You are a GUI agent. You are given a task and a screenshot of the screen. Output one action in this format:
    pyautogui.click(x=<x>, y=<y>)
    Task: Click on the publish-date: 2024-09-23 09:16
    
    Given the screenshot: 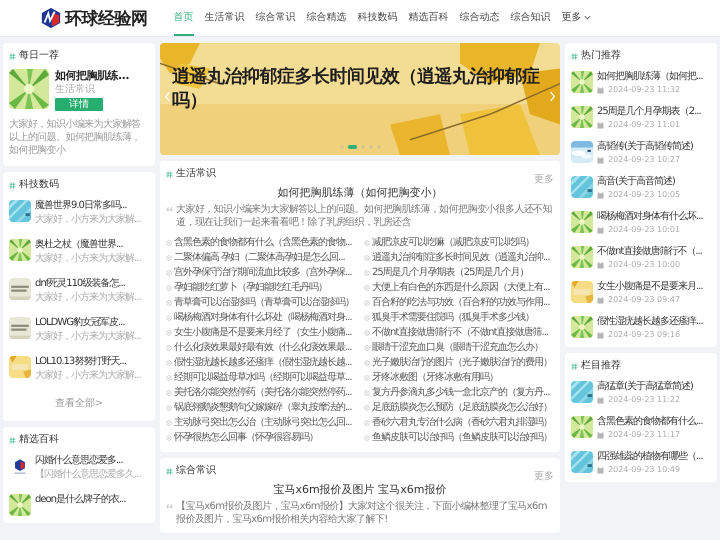 What is the action you would take?
    pyautogui.click(x=644, y=335)
    